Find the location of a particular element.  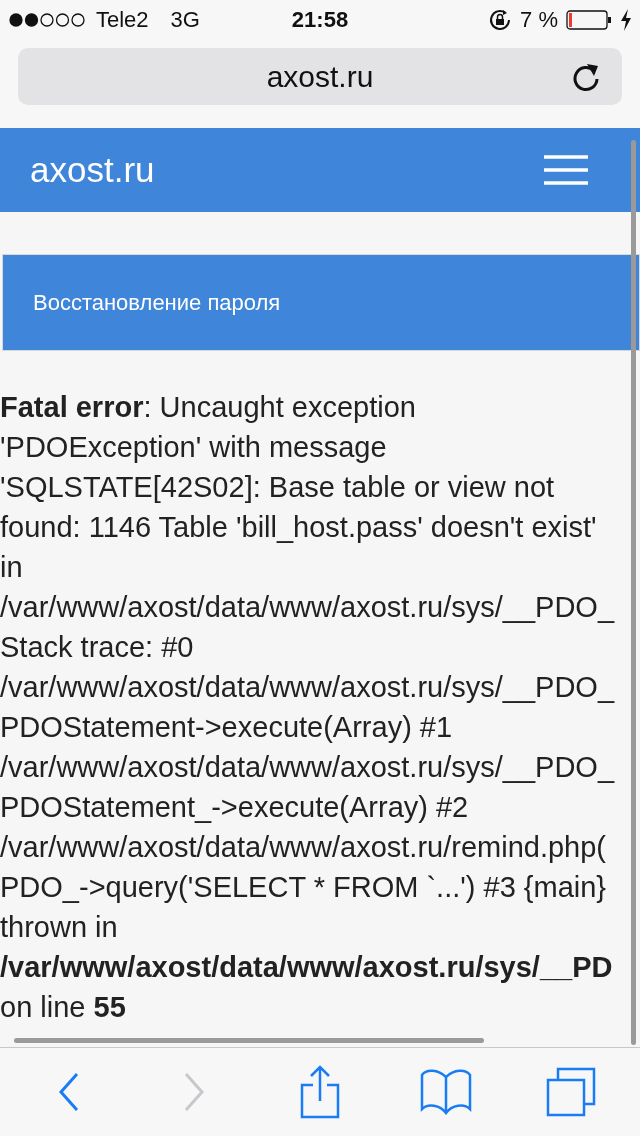

signal-icon is located at coordinates (48, 20).